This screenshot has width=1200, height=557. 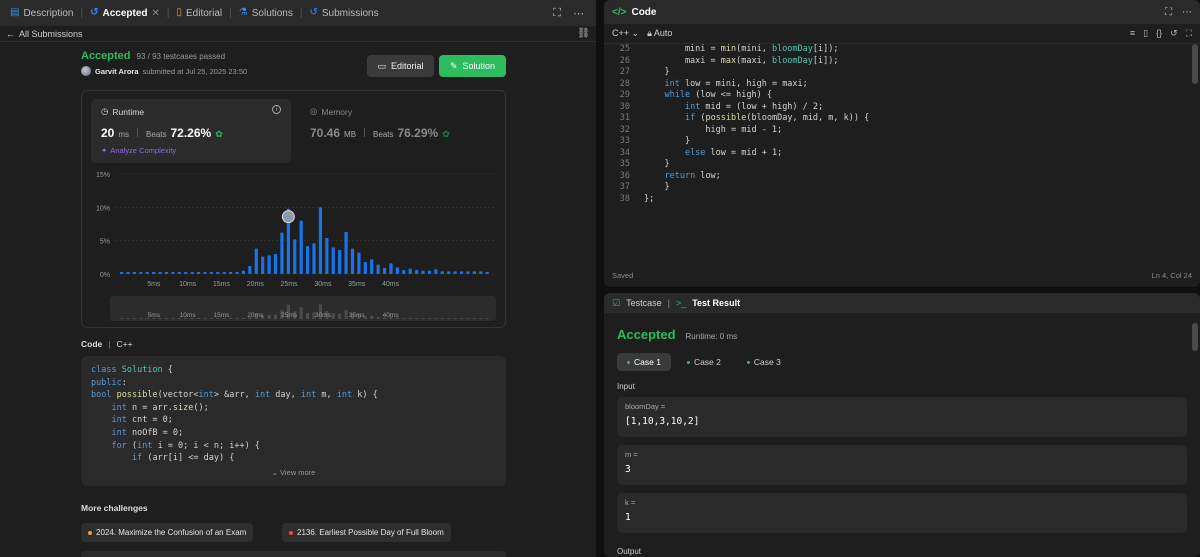 I want to click on challenge-chip: 2024. Maximize the Confusion of an Exam, so click(x=167, y=532).